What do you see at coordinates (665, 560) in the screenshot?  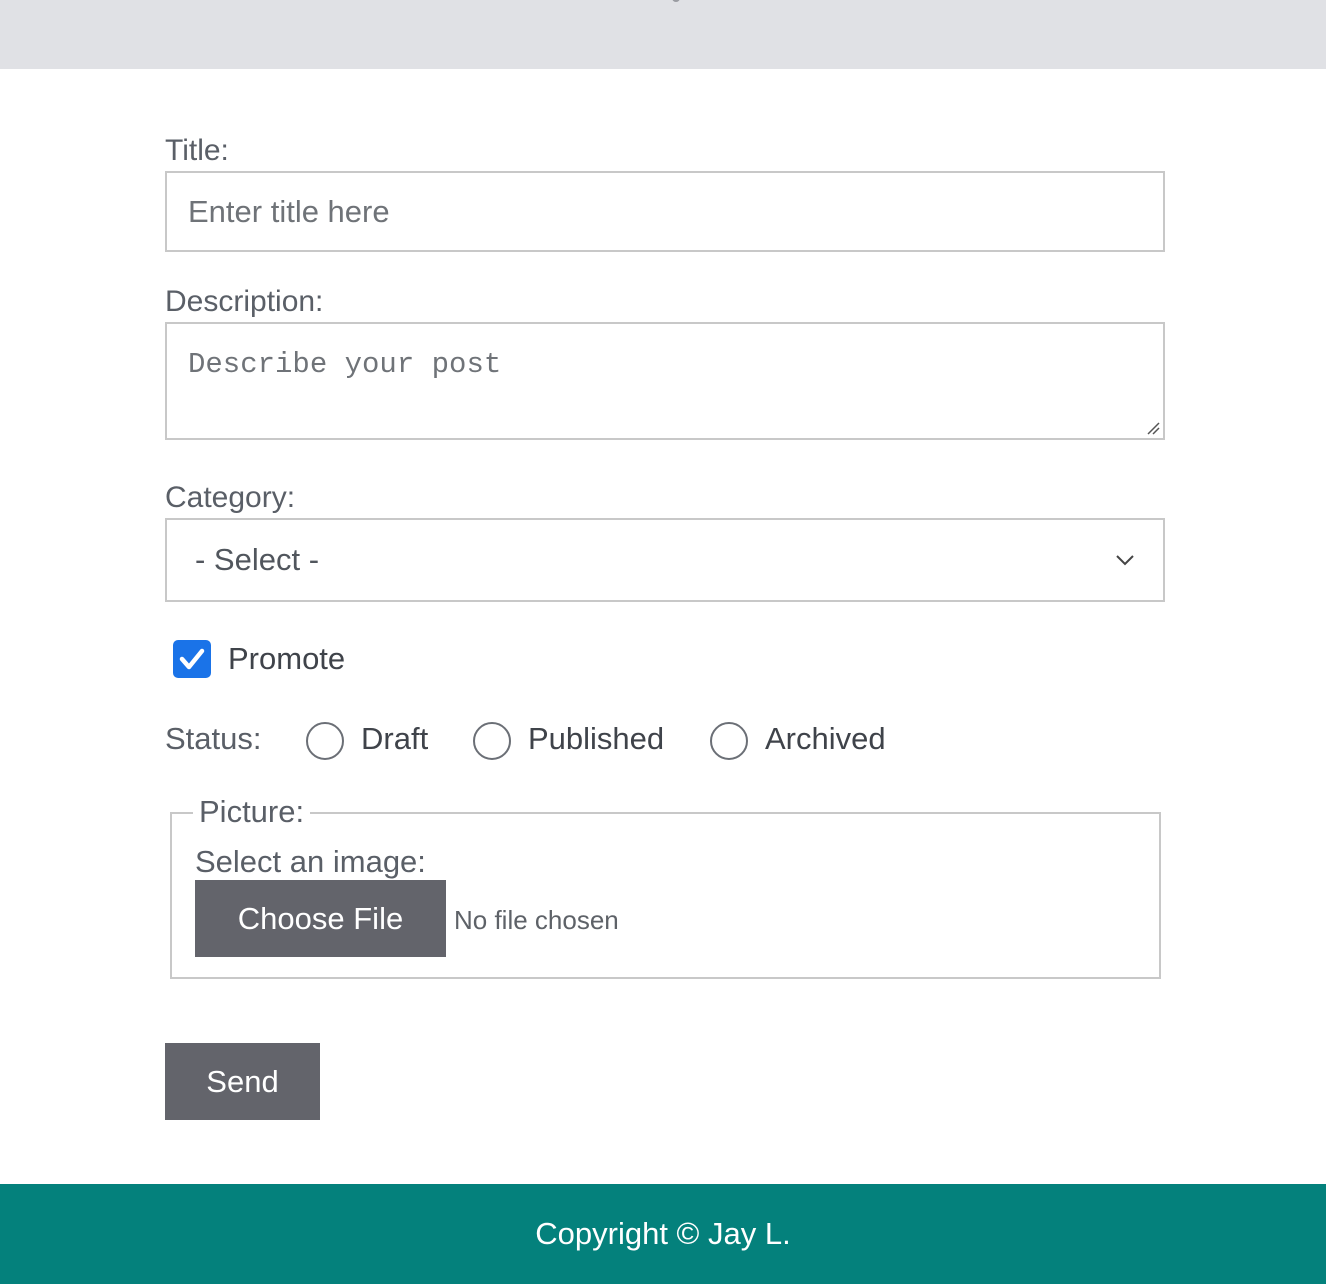 I see `category-select: - Select -` at bounding box center [665, 560].